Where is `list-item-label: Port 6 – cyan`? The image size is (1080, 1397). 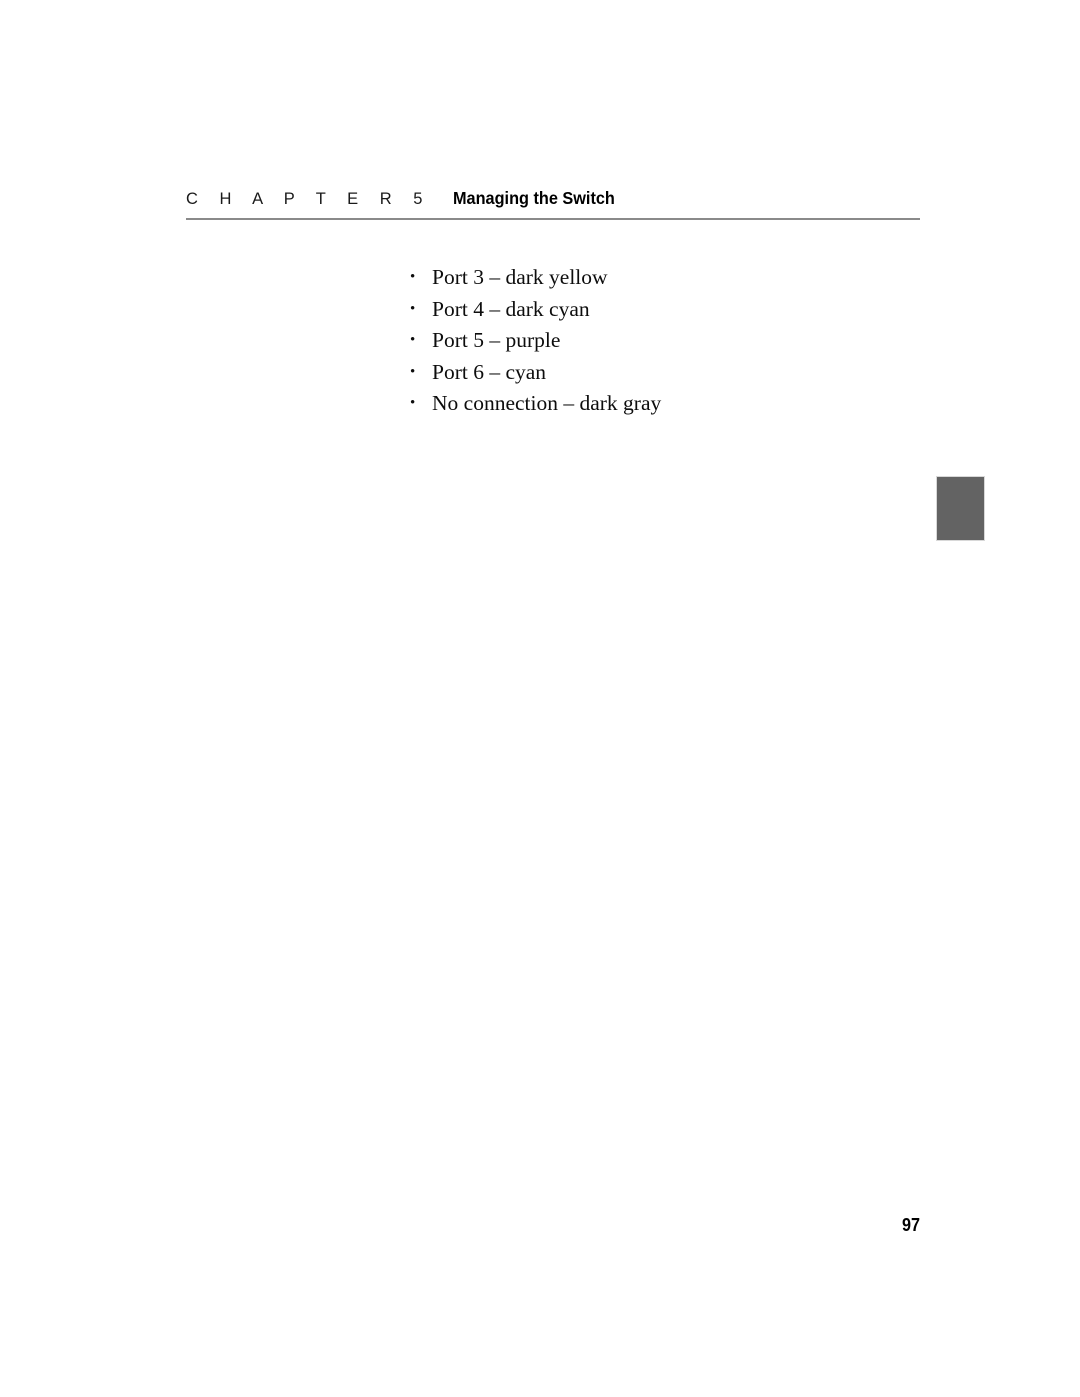 list-item-label: Port 6 – cyan is located at coordinates (489, 371).